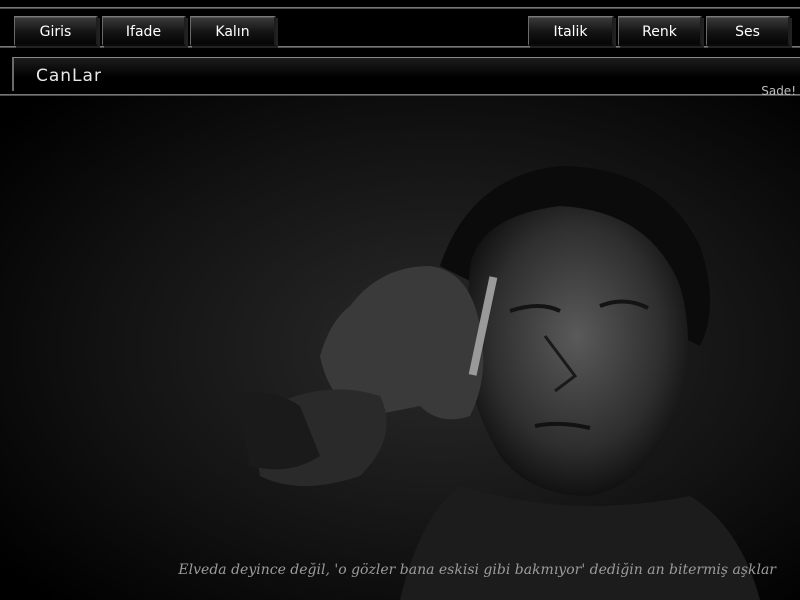  What do you see at coordinates (400, 8) in the screenshot?
I see `top-divider` at bounding box center [400, 8].